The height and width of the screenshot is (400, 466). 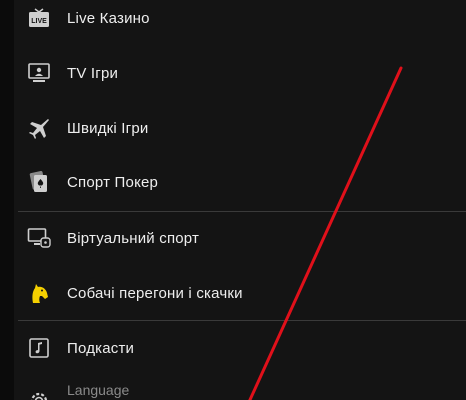 I want to click on menu-item-language: Language, so click(x=240, y=389).